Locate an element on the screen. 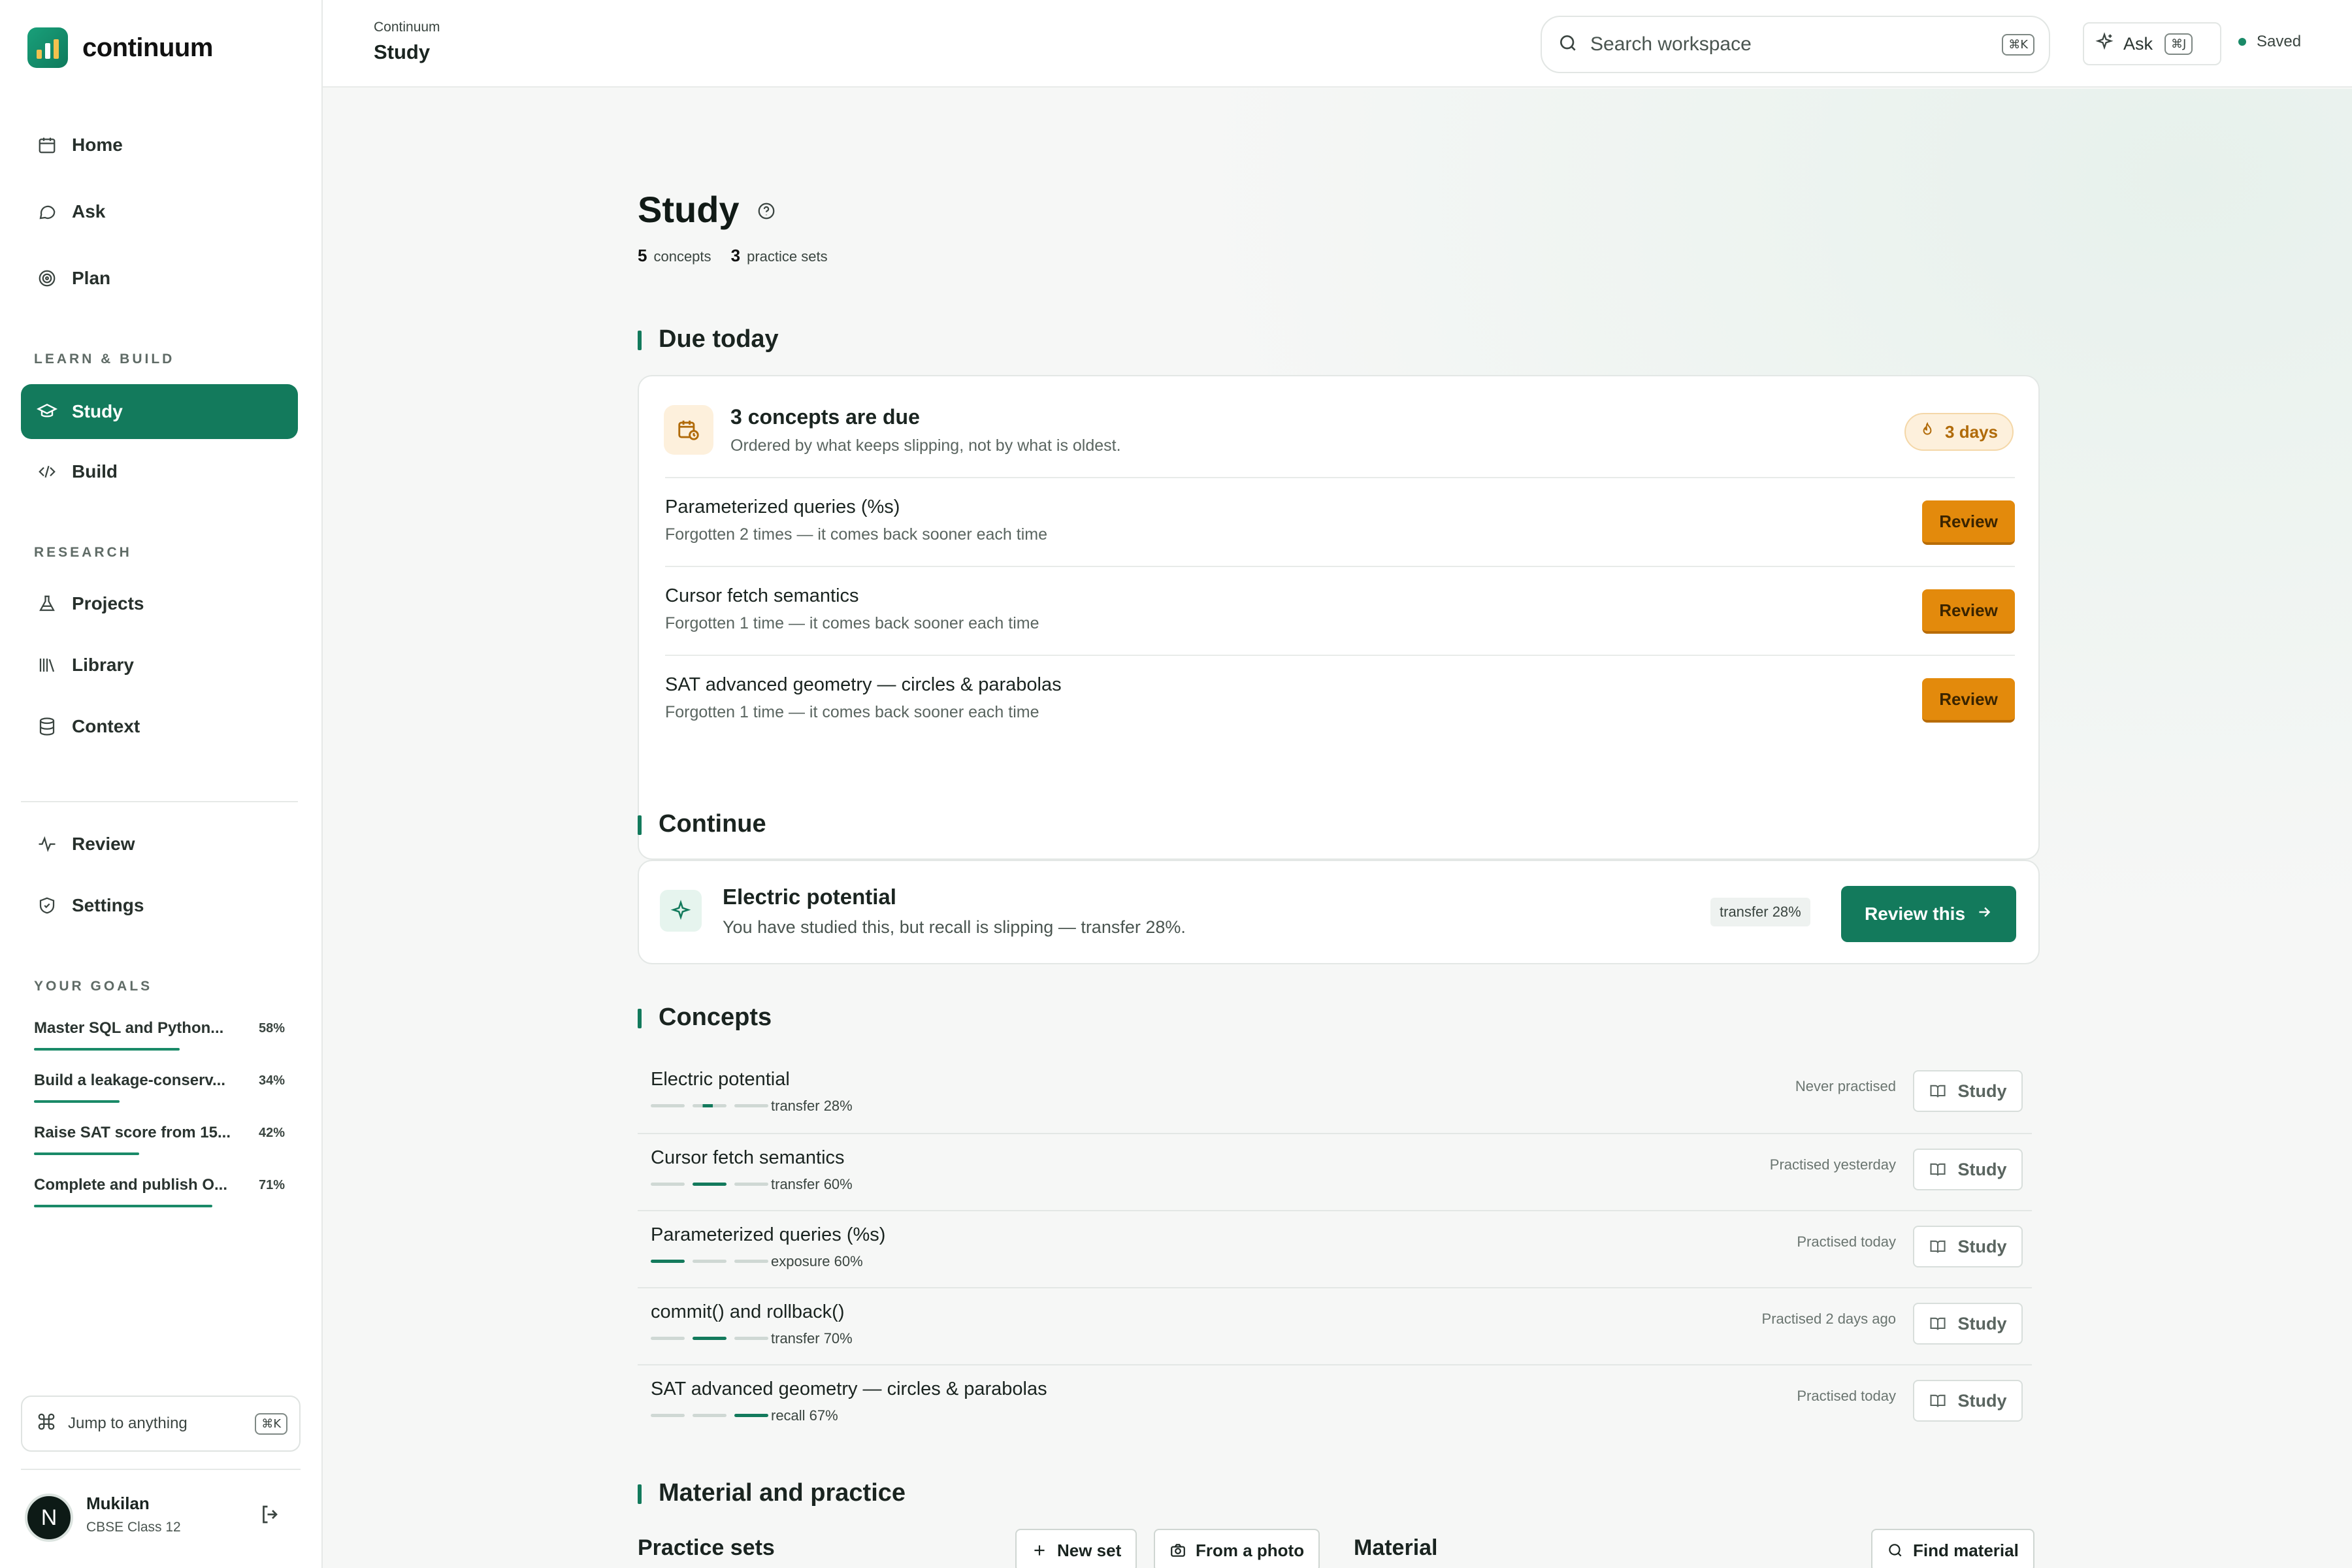 The width and height of the screenshot is (2352, 1568). ask-button: Ask ⌘J is located at coordinates (2152, 43).